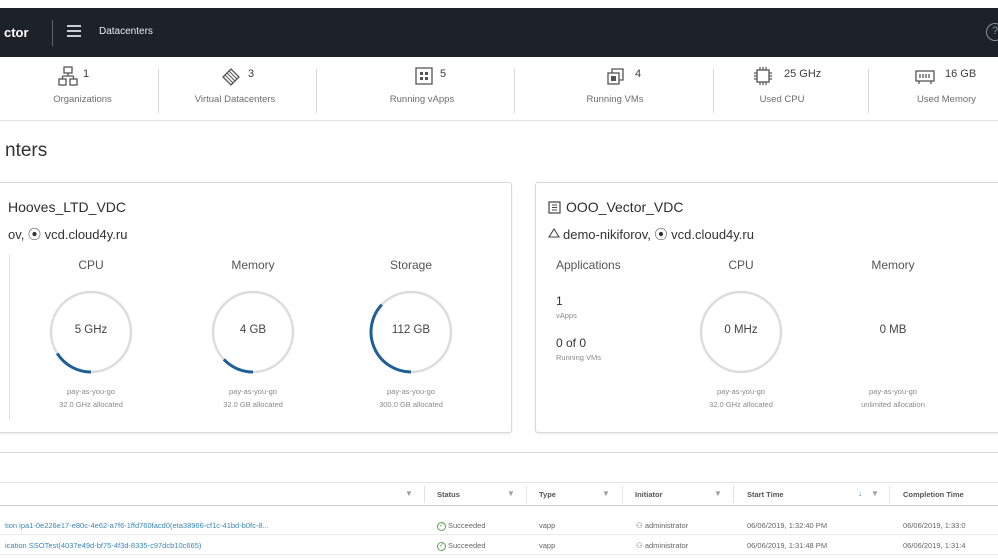 The height and width of the screenshot is (559, 998). I want to click on running-vapps-icon, so click(424, 76).